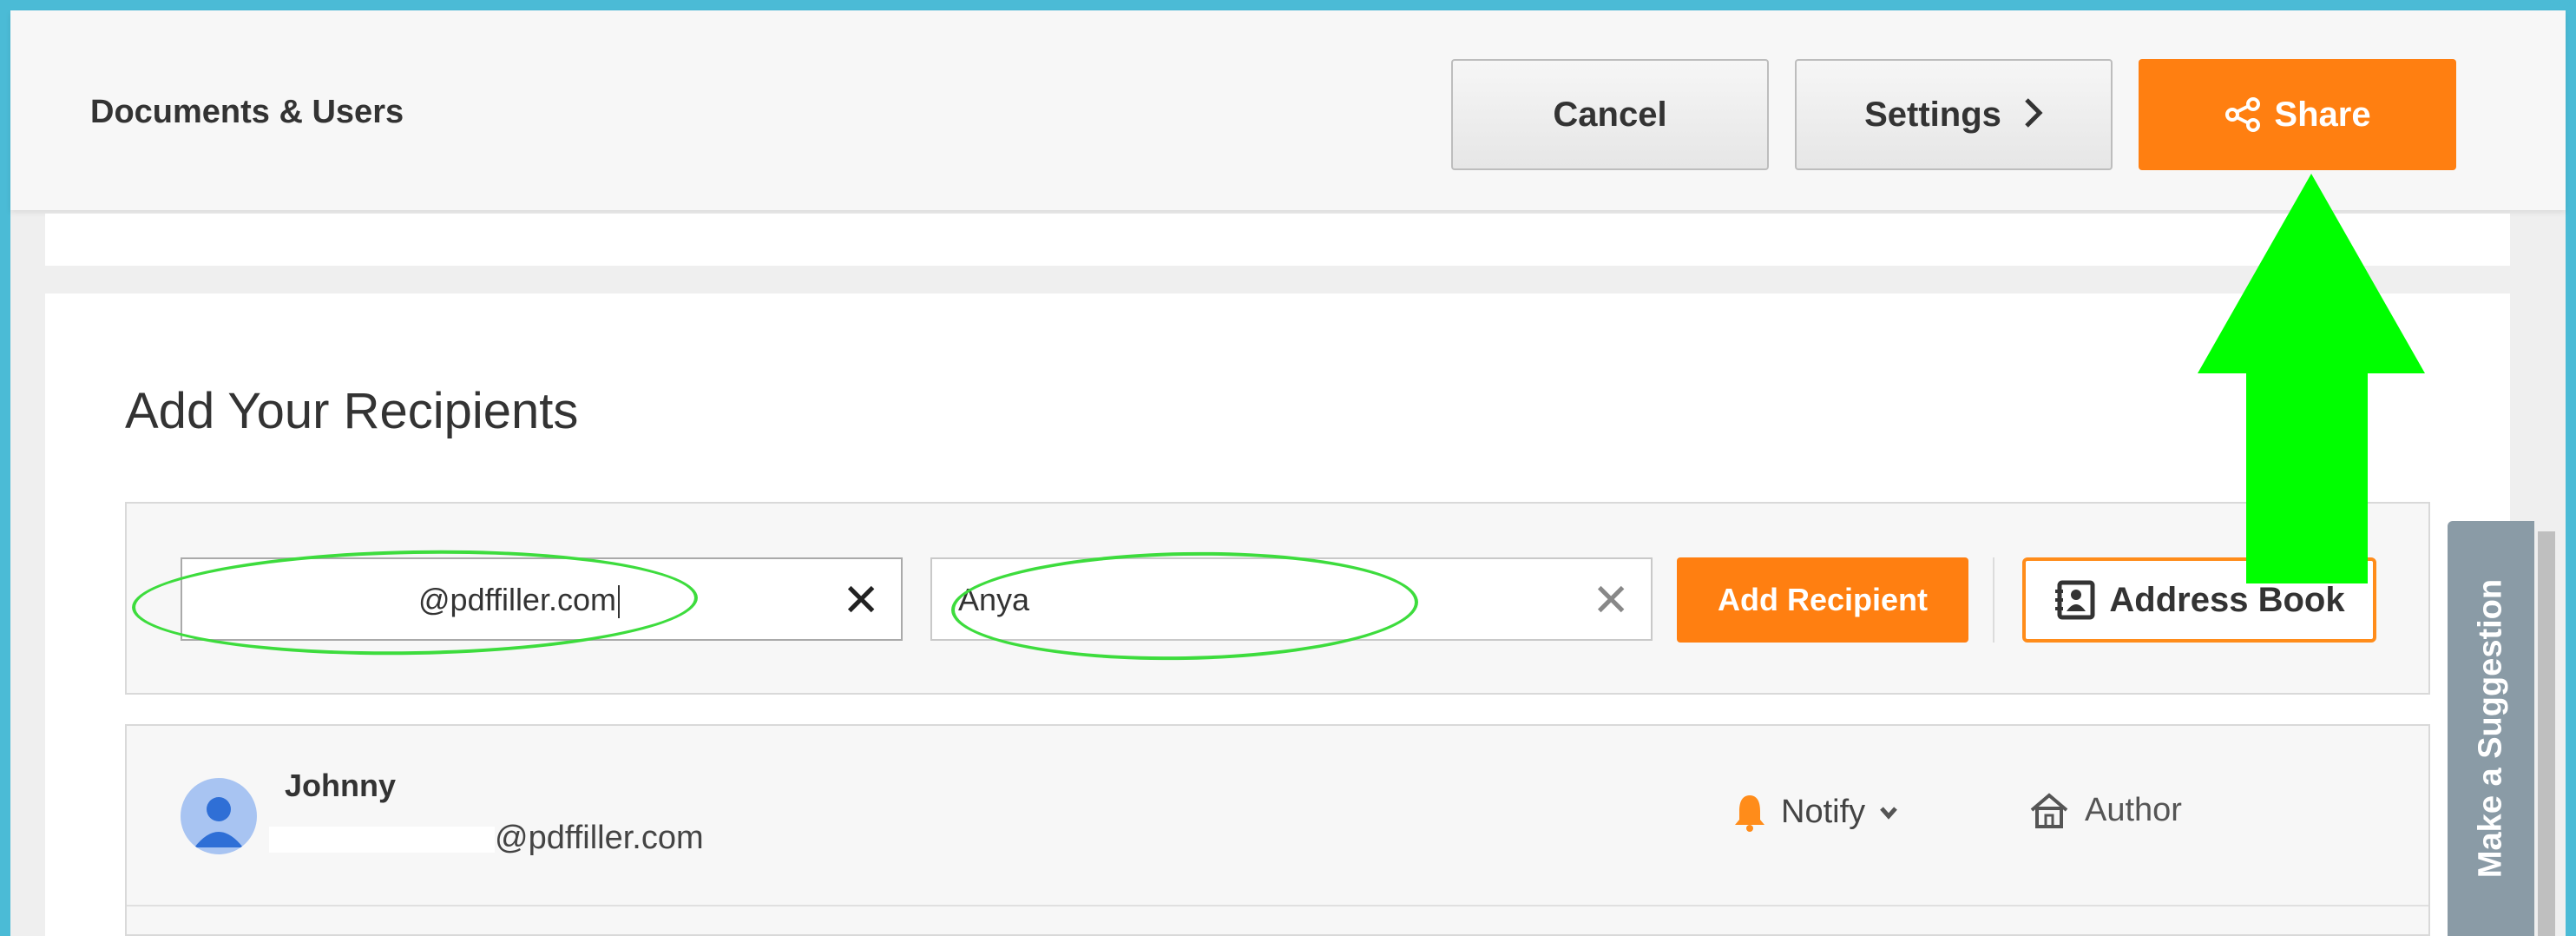 The width and height of the screenshot is (2576, 936). Describe the element at coordinates (2546, 733) in the screenshot. I see `scrollbar` at that location.